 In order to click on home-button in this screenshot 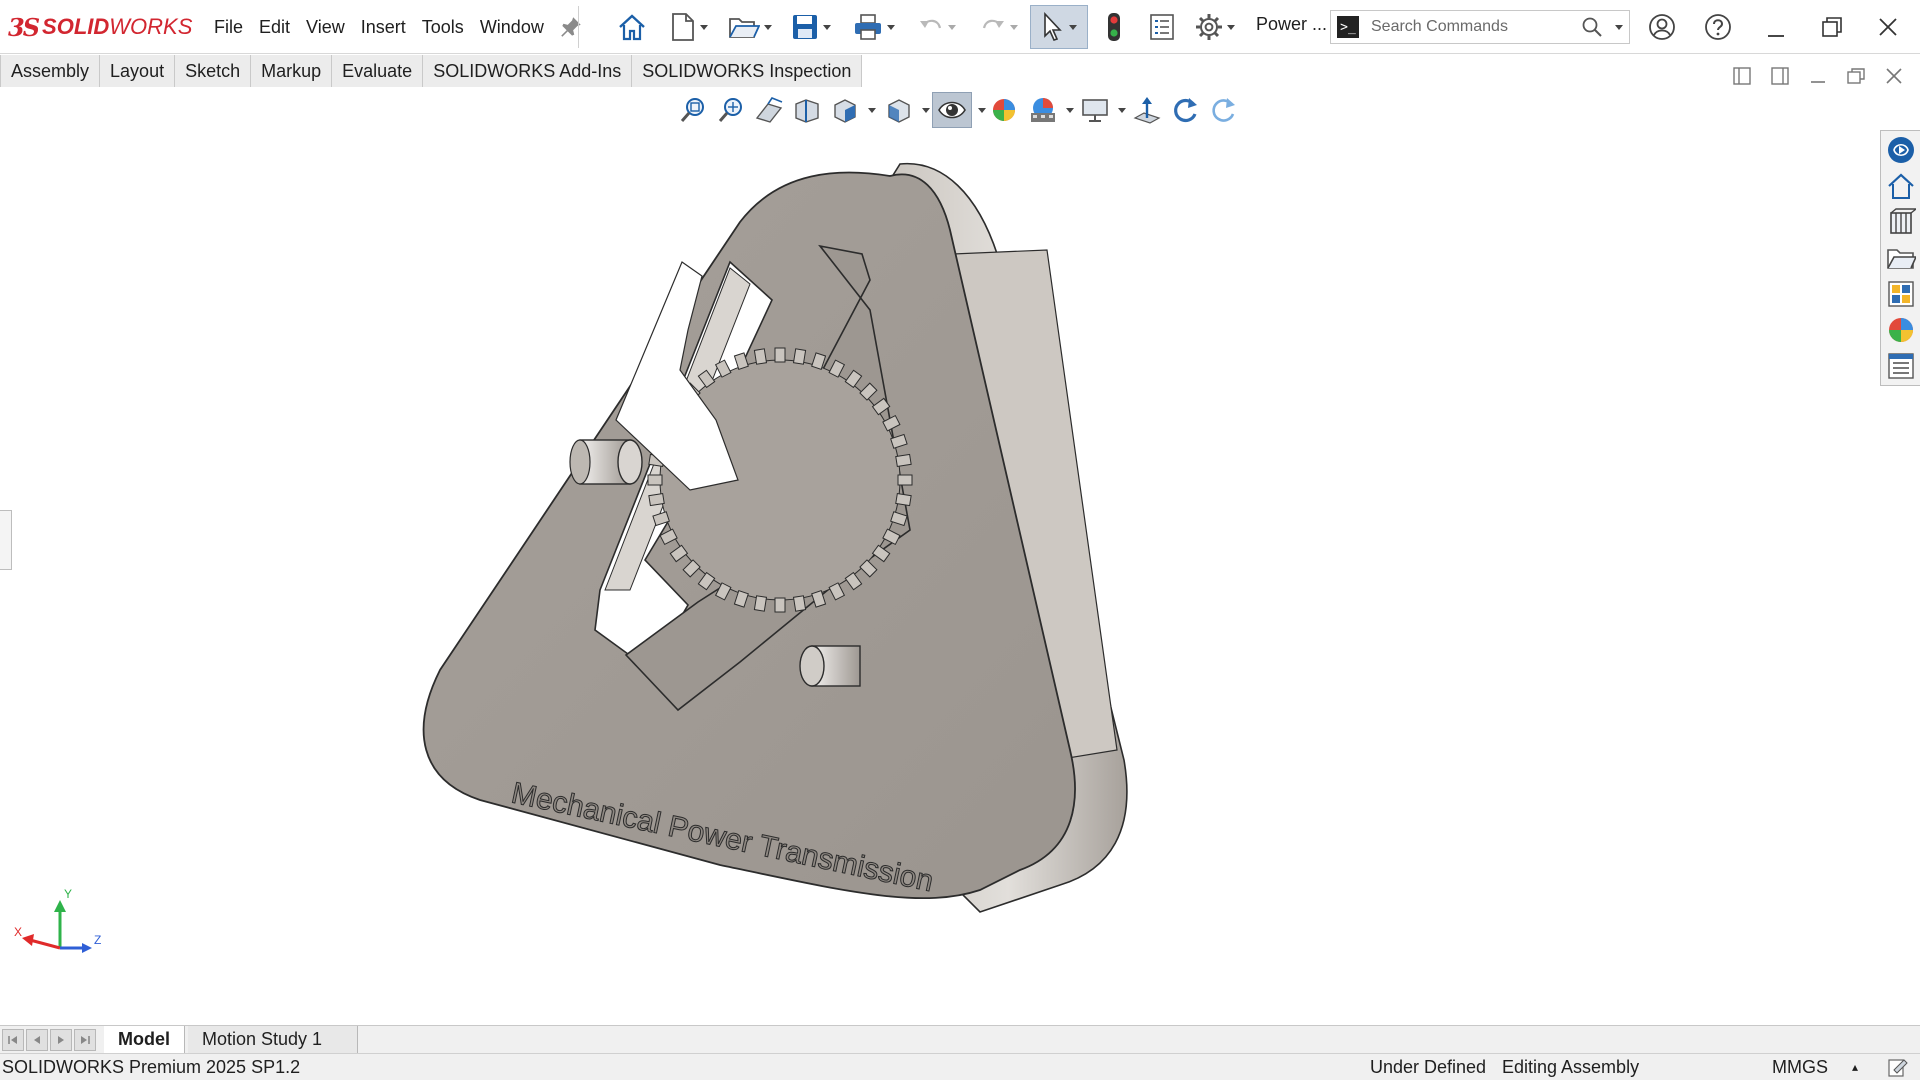, I will do `click(632, 27)`.